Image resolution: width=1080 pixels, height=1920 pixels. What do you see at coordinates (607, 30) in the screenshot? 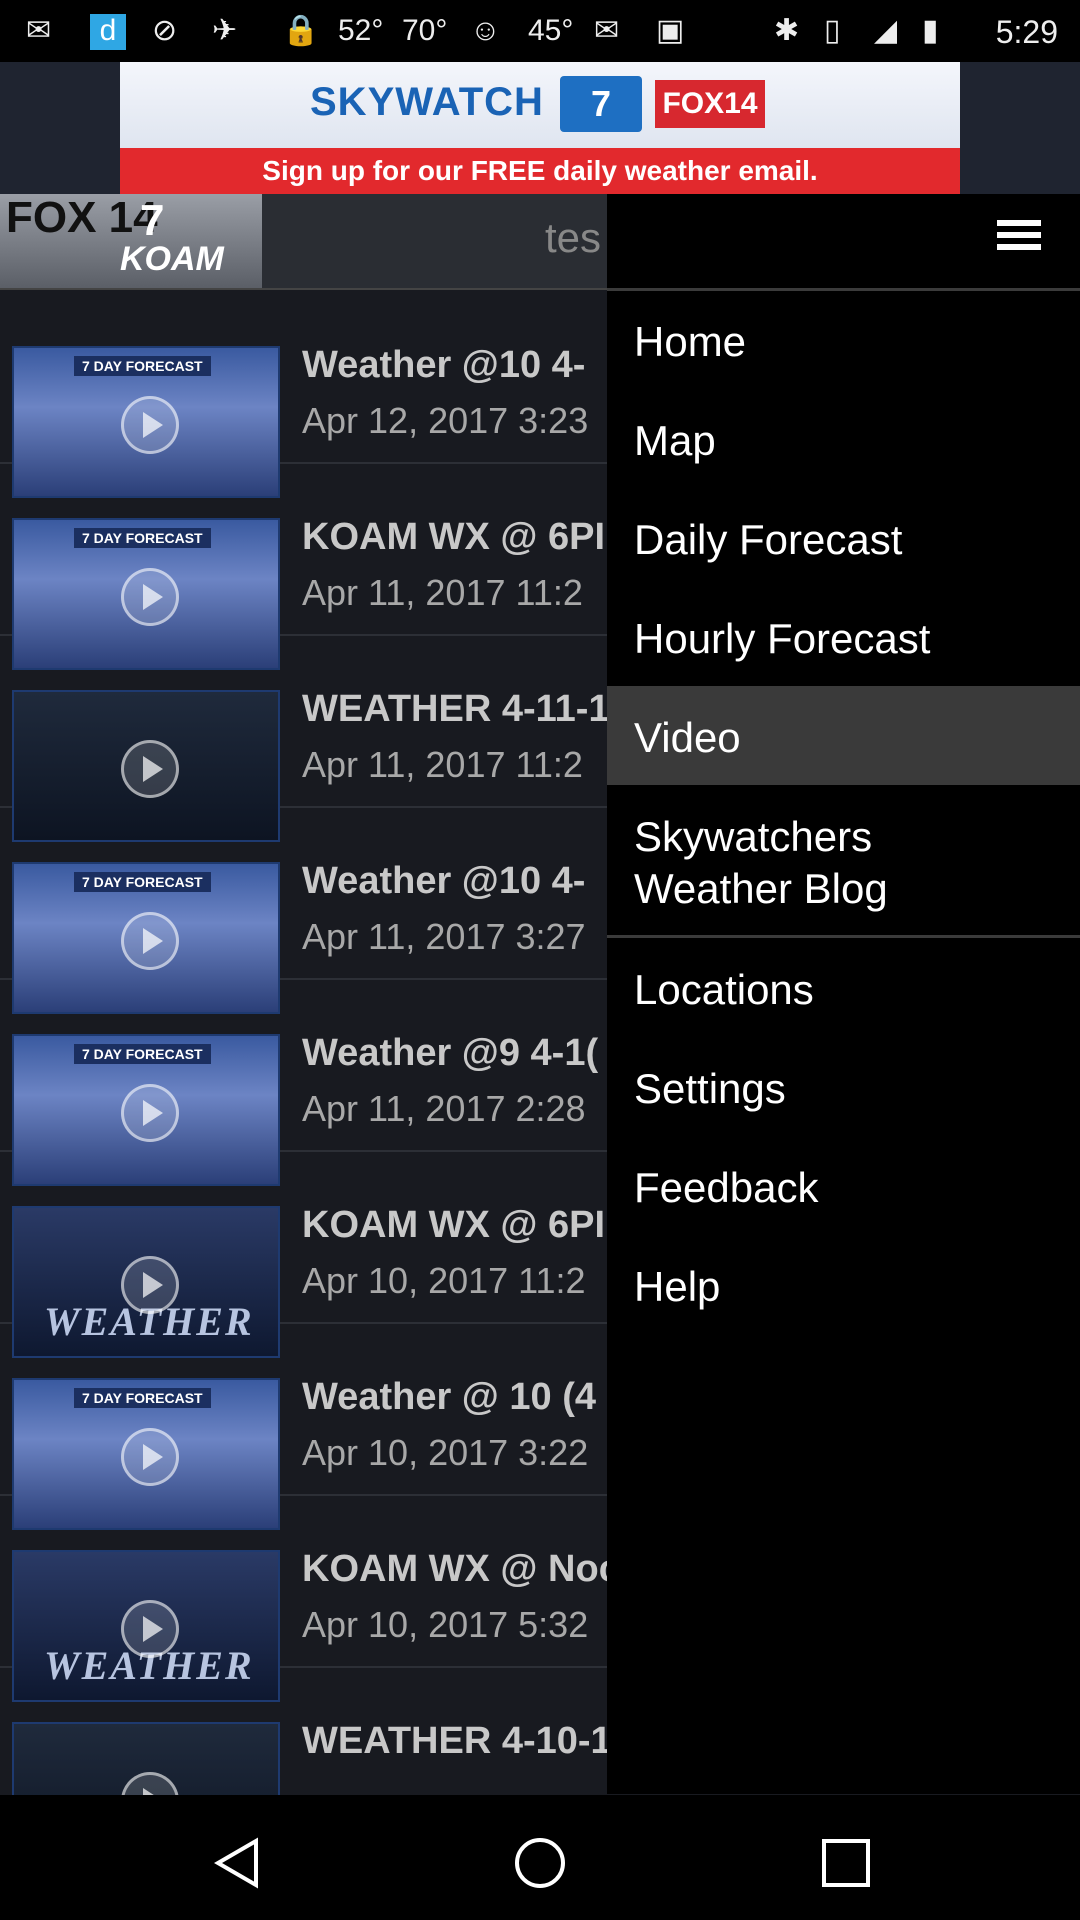
I see `inbox-icon: ✉` at bounding box center [607, 30].